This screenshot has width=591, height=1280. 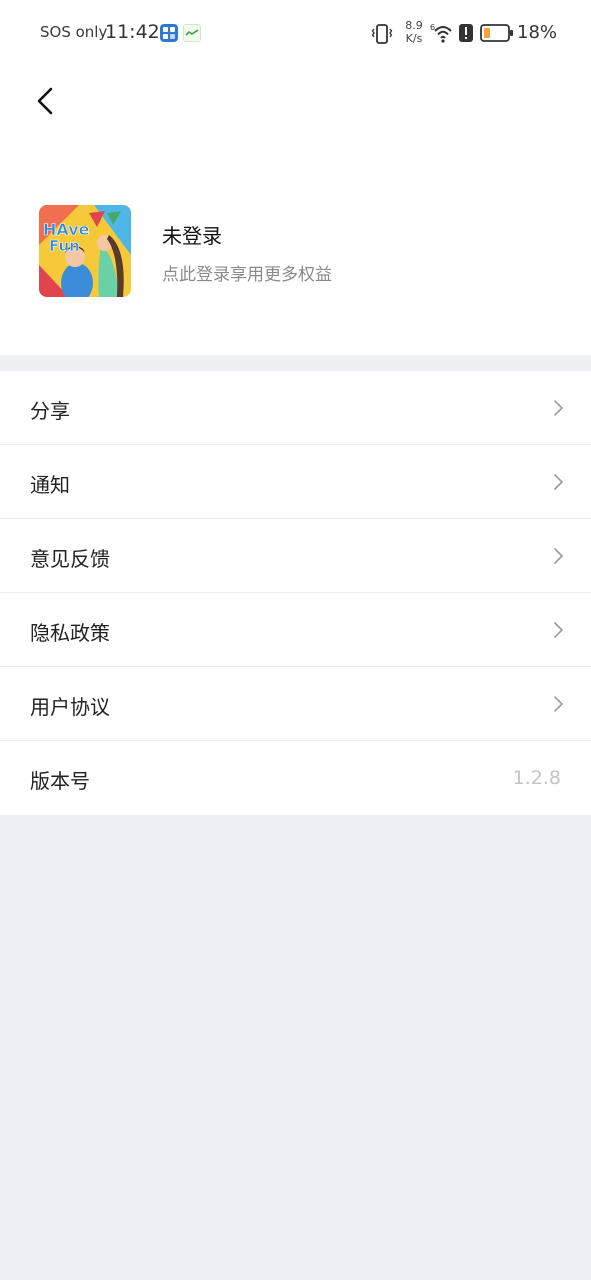 What do you see at coordinates (295, 556) in the screenshot?
I see `feedback-row: 意见反馈` at bounding box center [295, 556].